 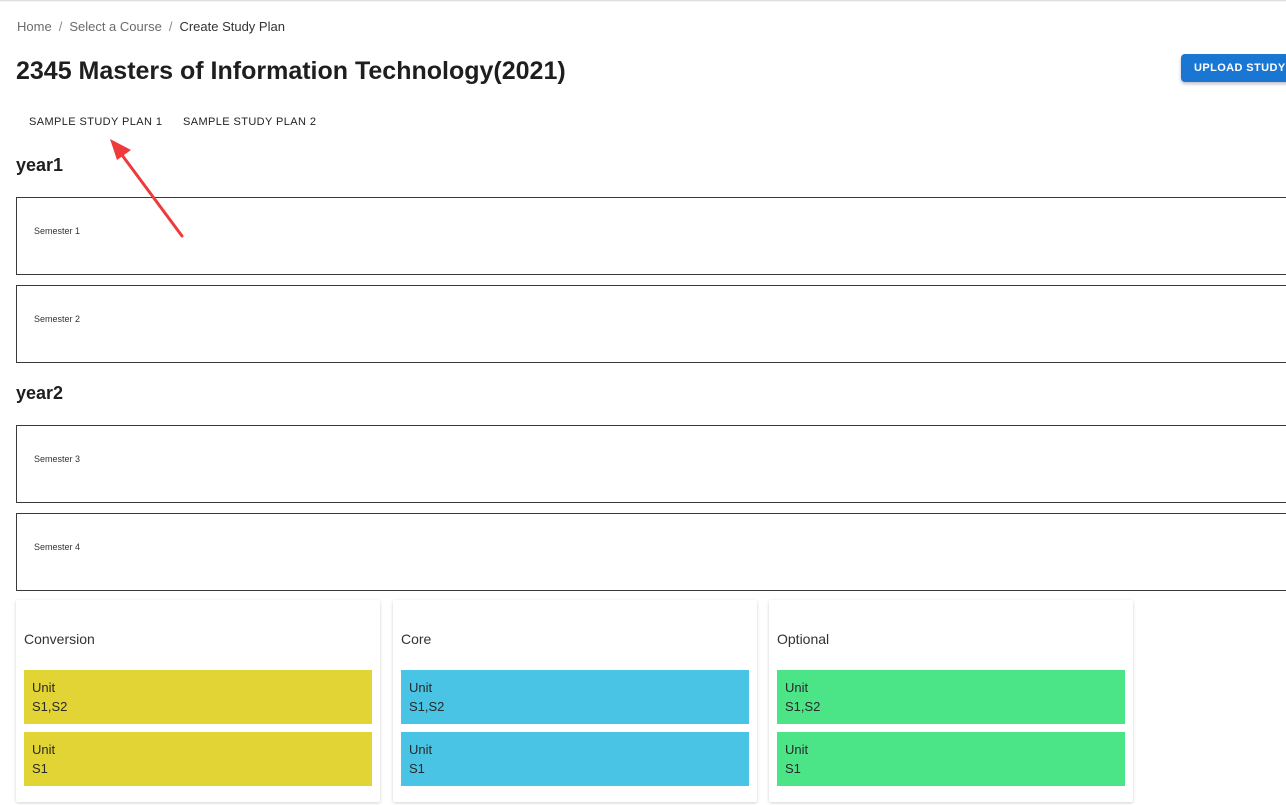 I want to click on unit-group-title: Conversion, so click(x=59, y=639).